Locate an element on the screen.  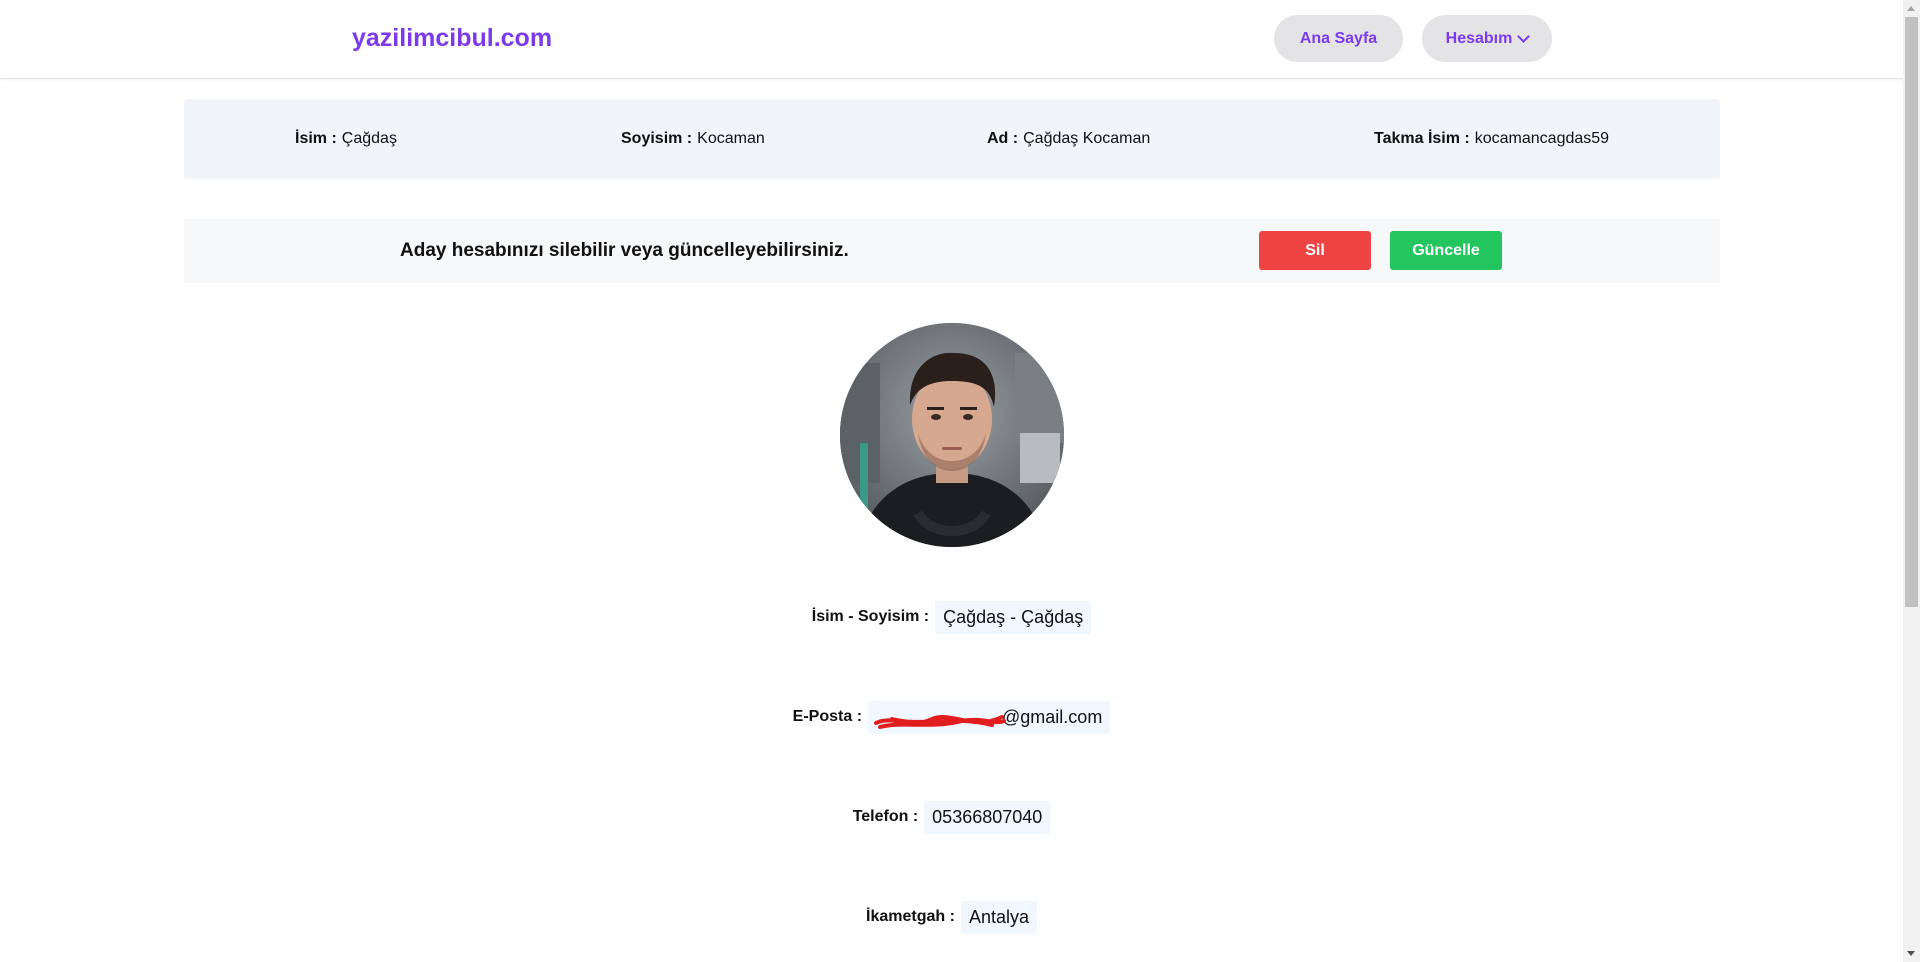
profile-photo-icon is located at coordinates (952, 435).